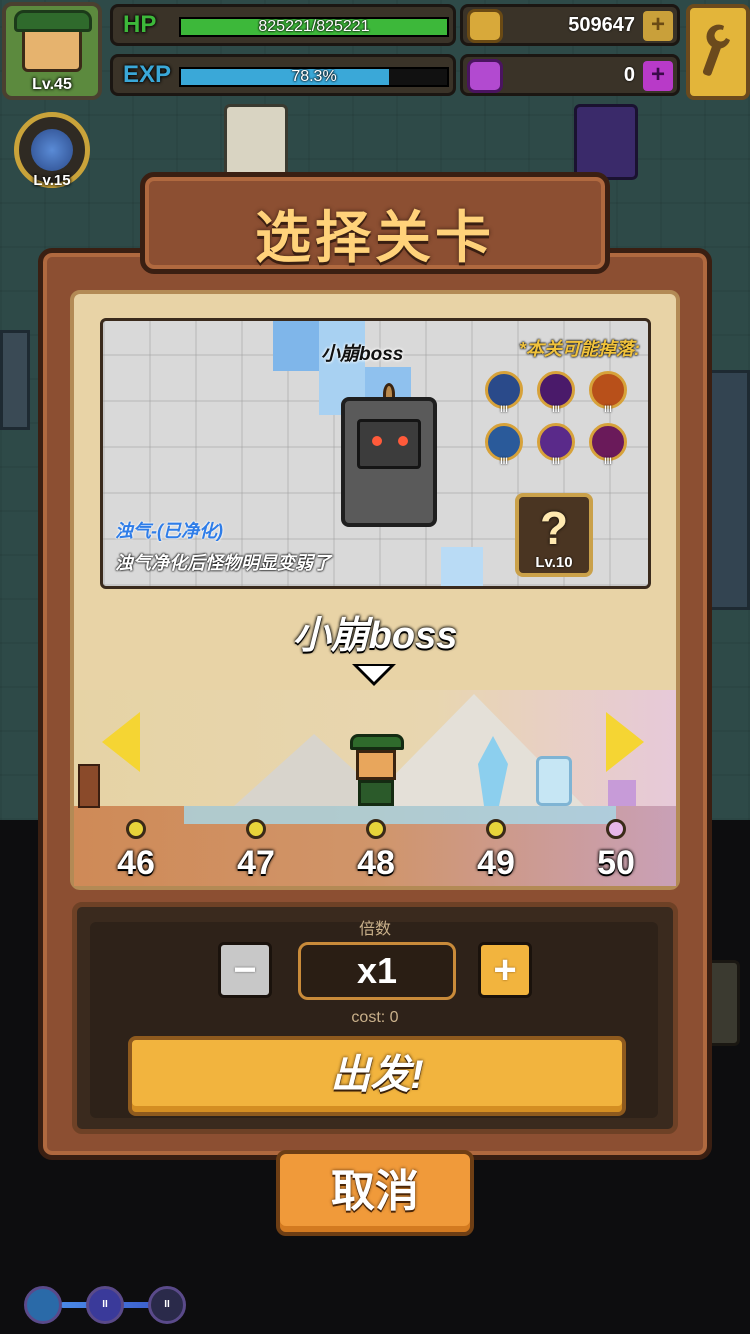 This screenshot has height=1334, width=750. I want to click on hp-bar: HP 825221/825221, so click(283, 25).